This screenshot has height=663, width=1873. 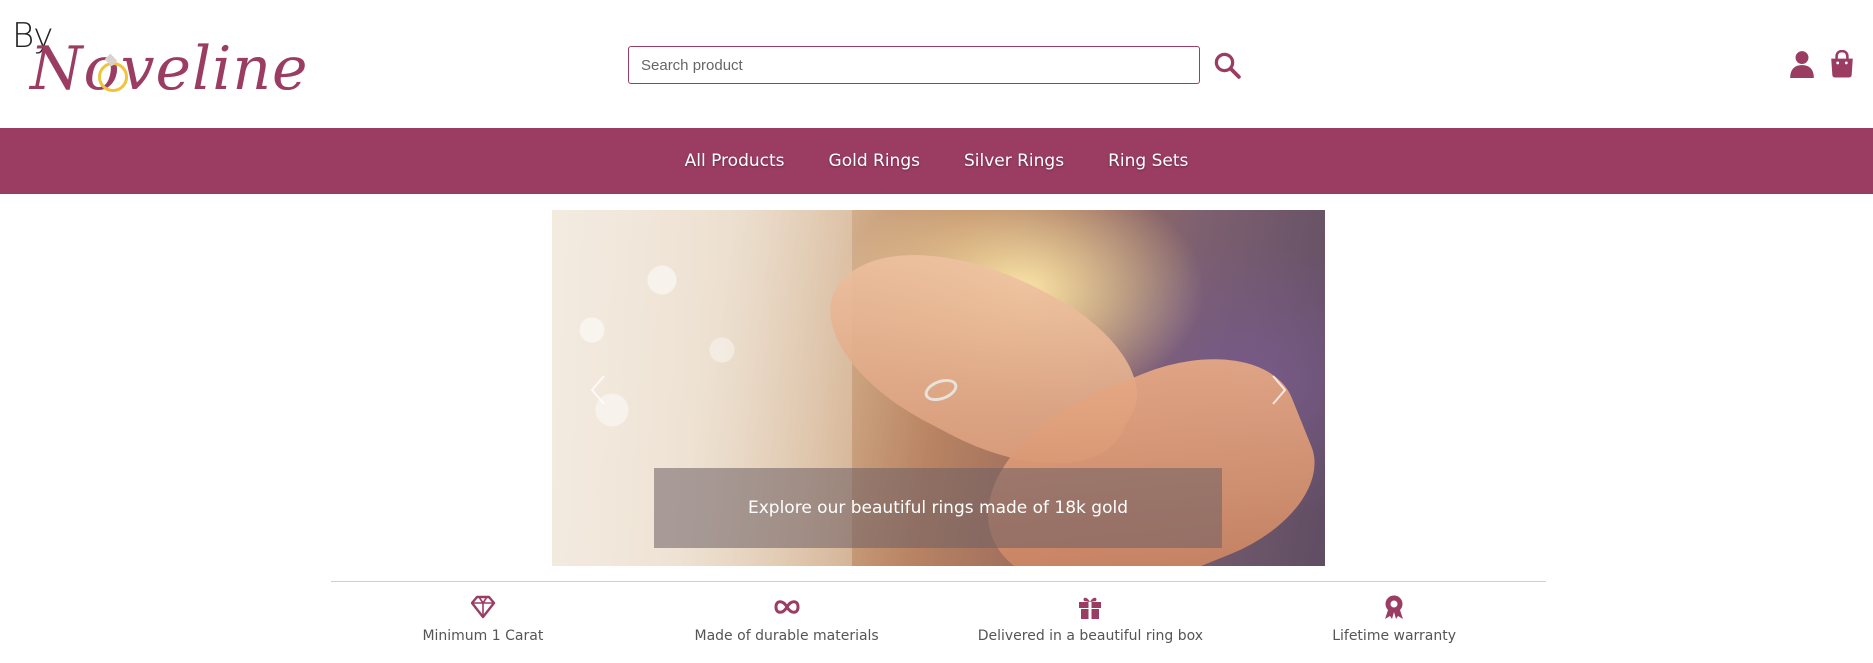 I want to click on brand-logo: By Noveline, so click(x=160, y=59).